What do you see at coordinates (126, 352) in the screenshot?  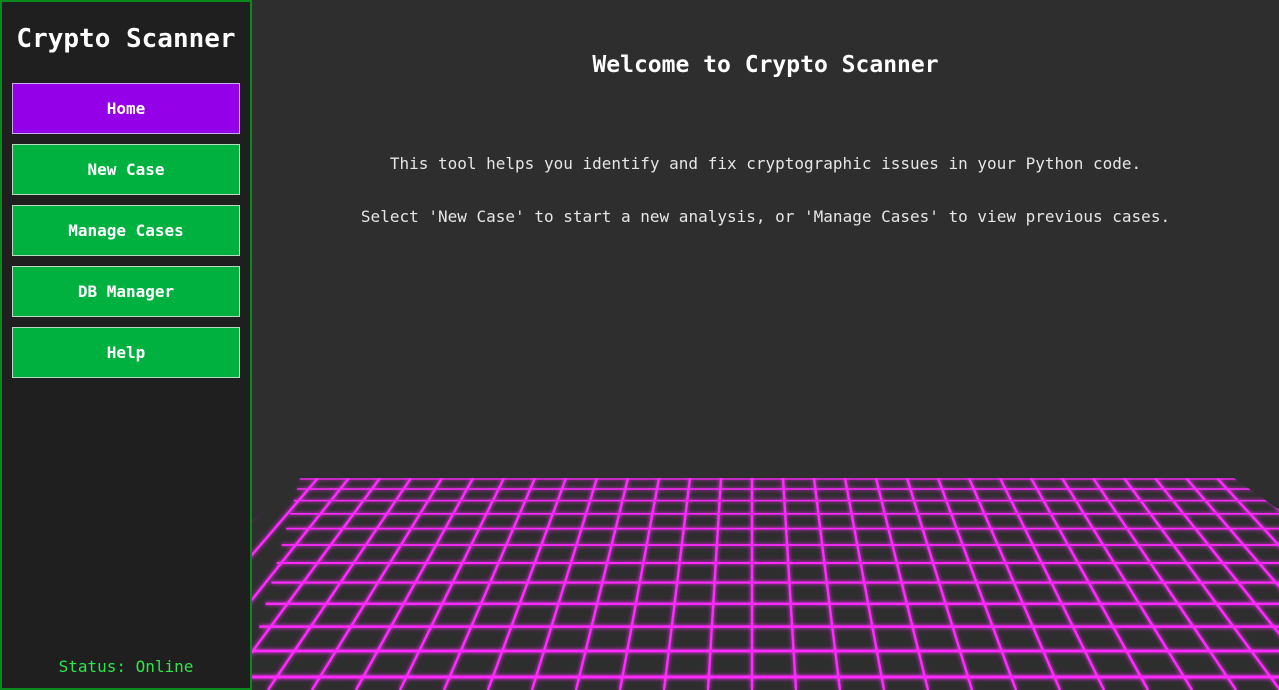 I see `help-button: Help` at bounding box center [126, 352].